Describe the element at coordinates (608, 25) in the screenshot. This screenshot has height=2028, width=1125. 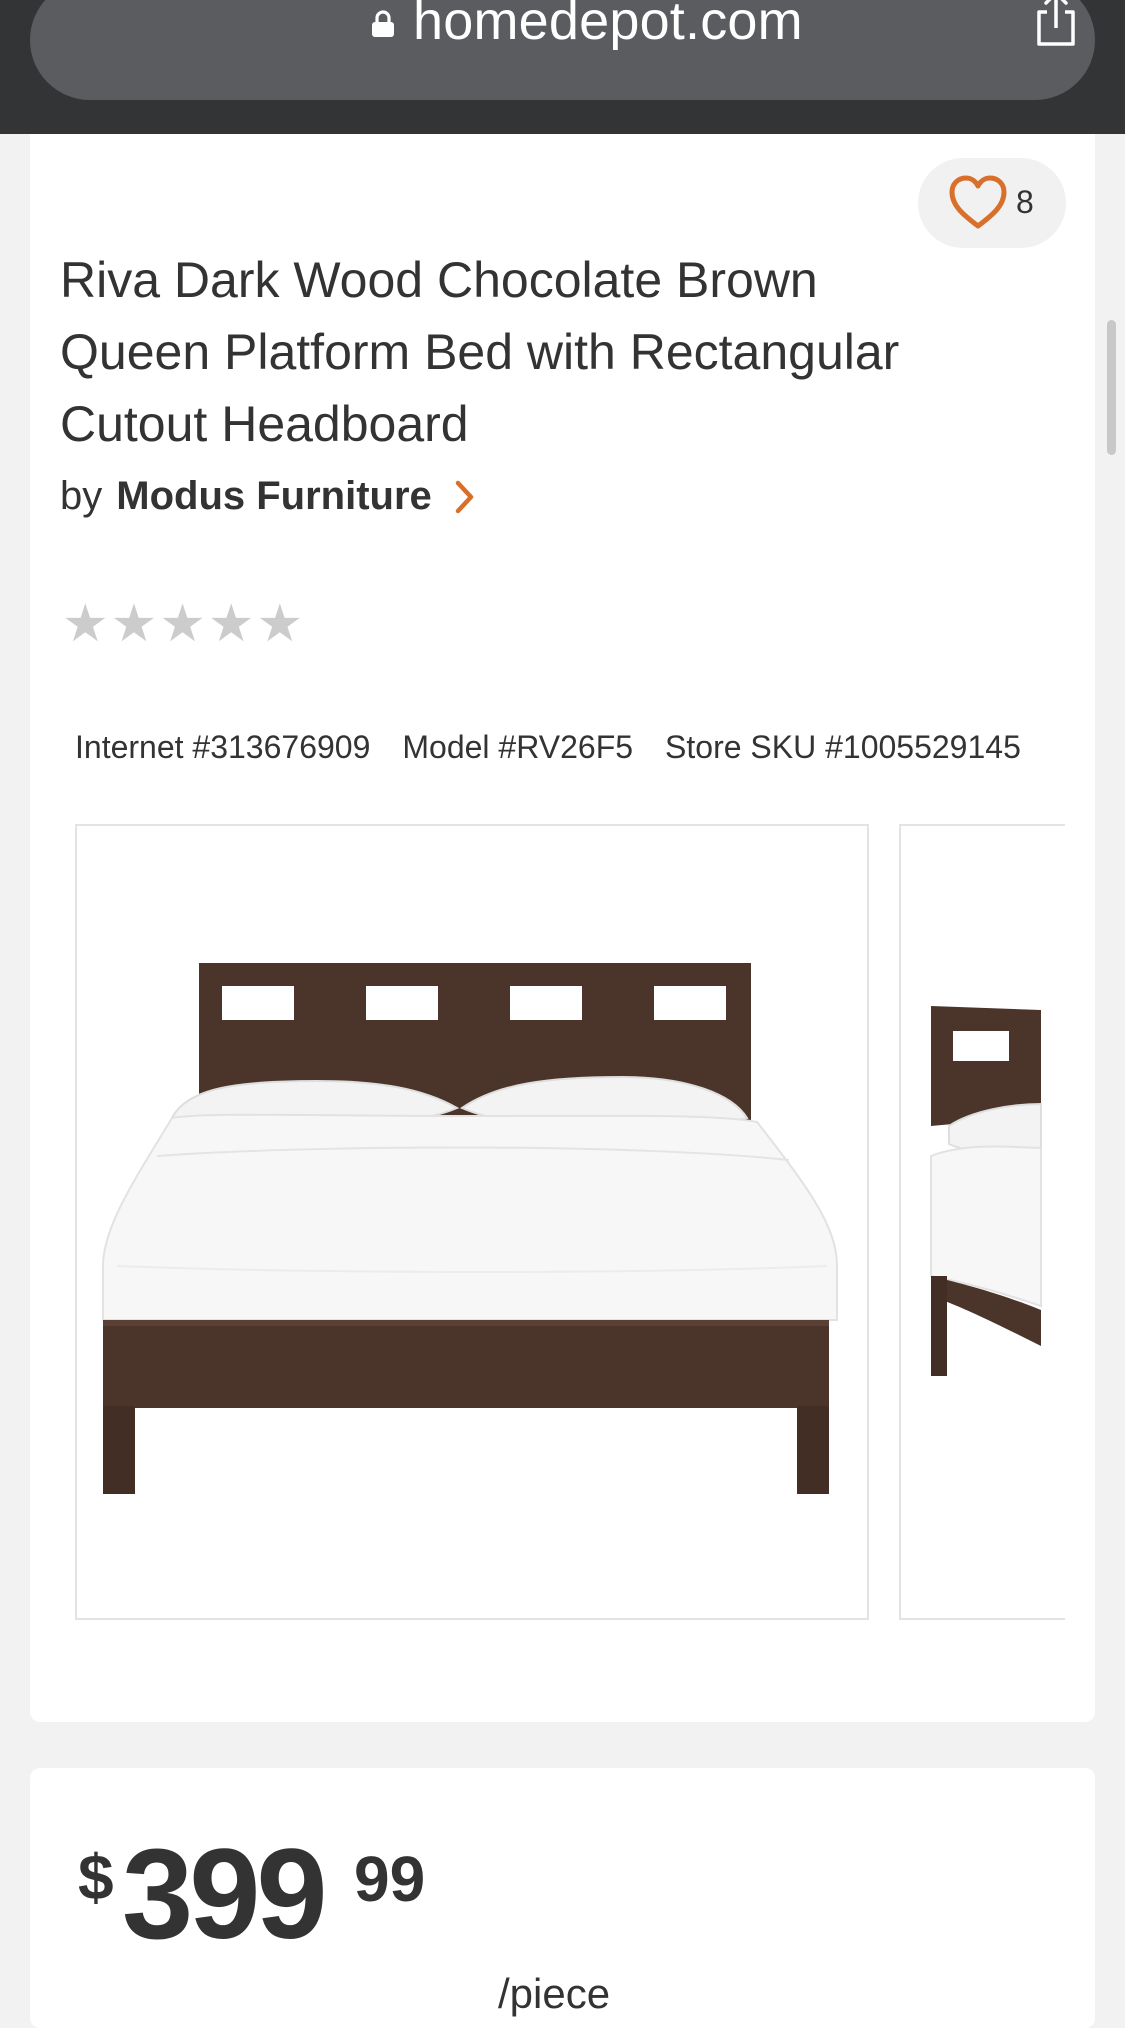
I see `url-text: homedepot.com` at that location.